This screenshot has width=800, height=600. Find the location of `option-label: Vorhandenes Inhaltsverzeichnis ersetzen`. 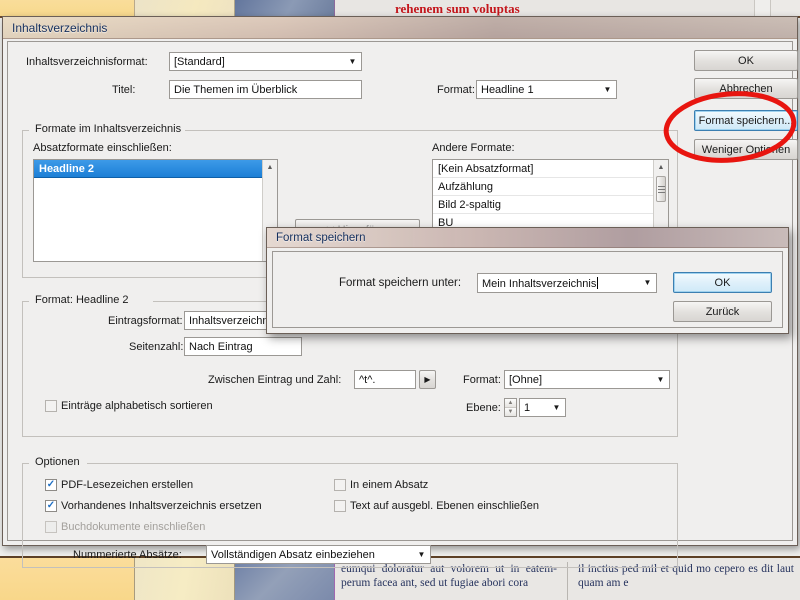

option-label: Vorhandenes Inhaltsverzeichnis ersetzen is located at coordinates (161, 506).